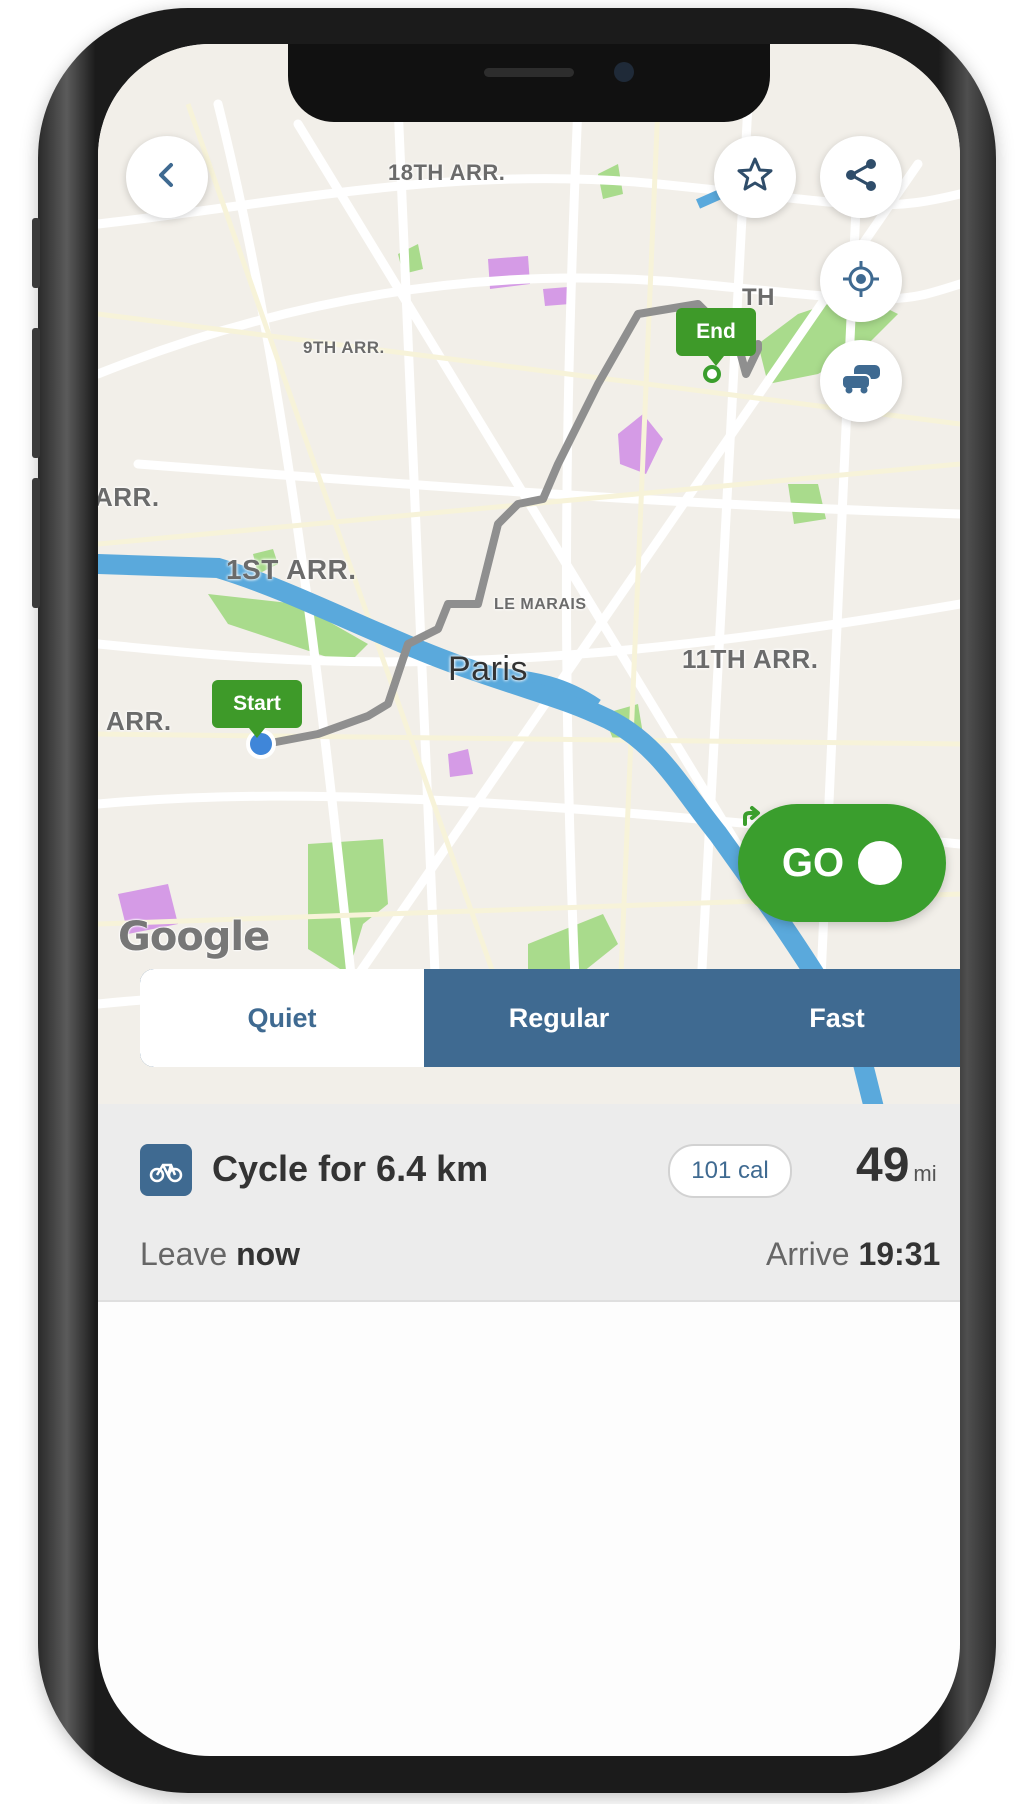 This screenshot has width=1015, height=1804. I want to click on end-pin-label: End, so click(716, 331).